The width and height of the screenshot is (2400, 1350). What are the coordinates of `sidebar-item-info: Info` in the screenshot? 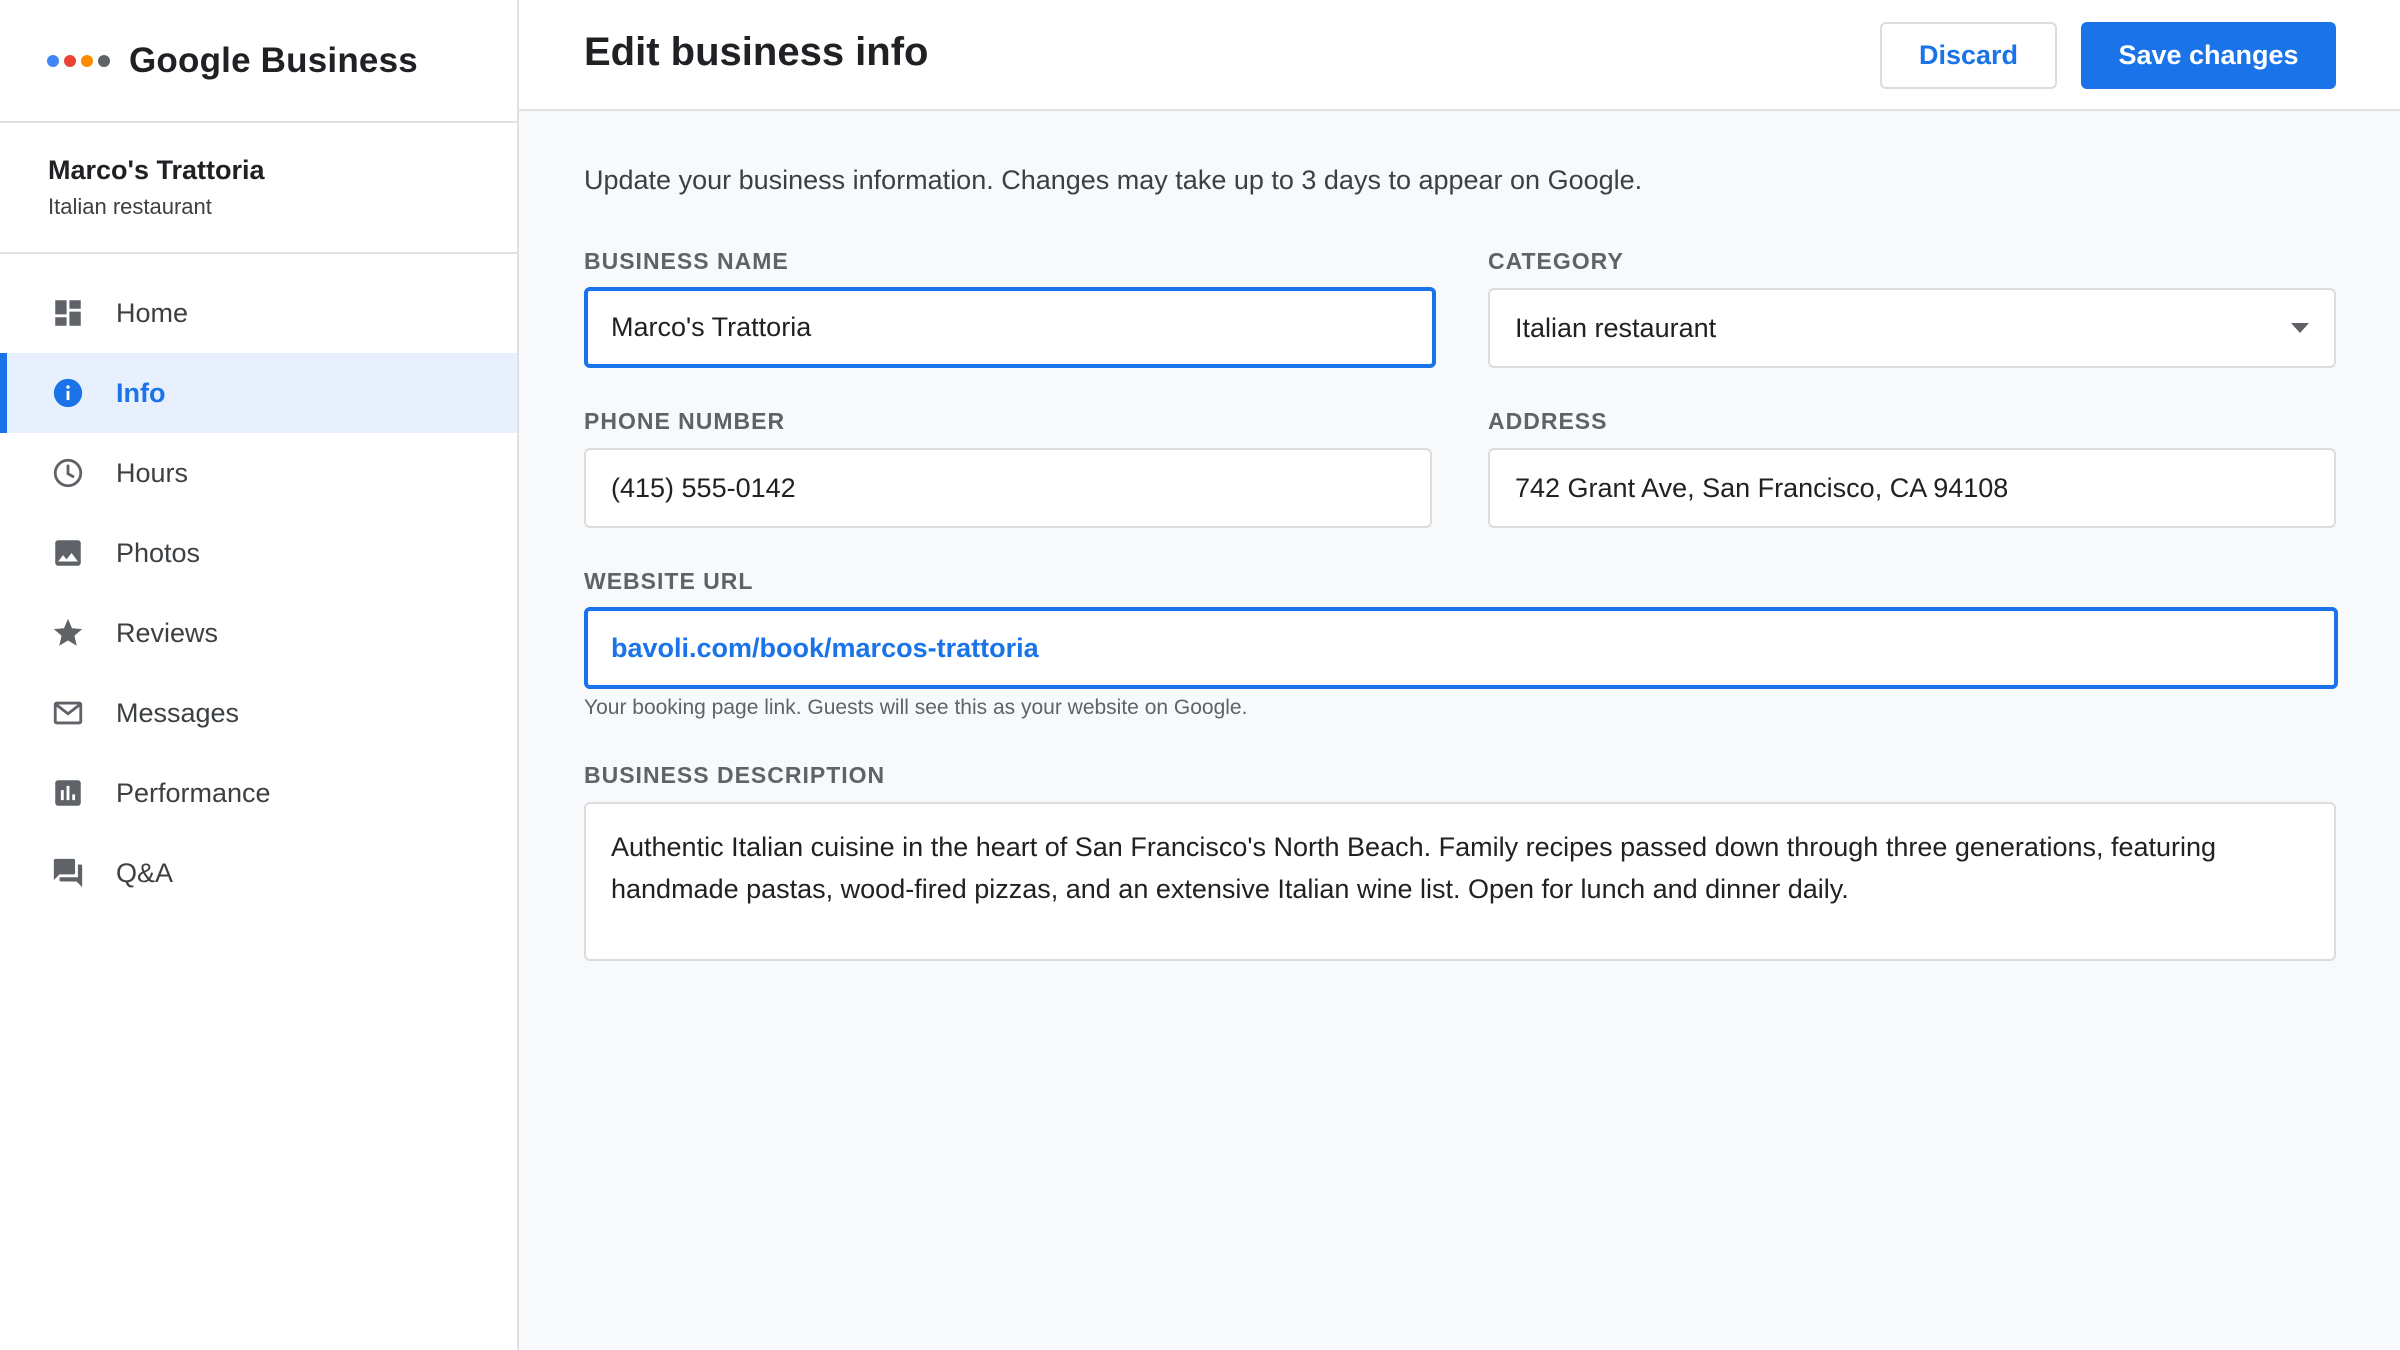 It's located at (258, 393).